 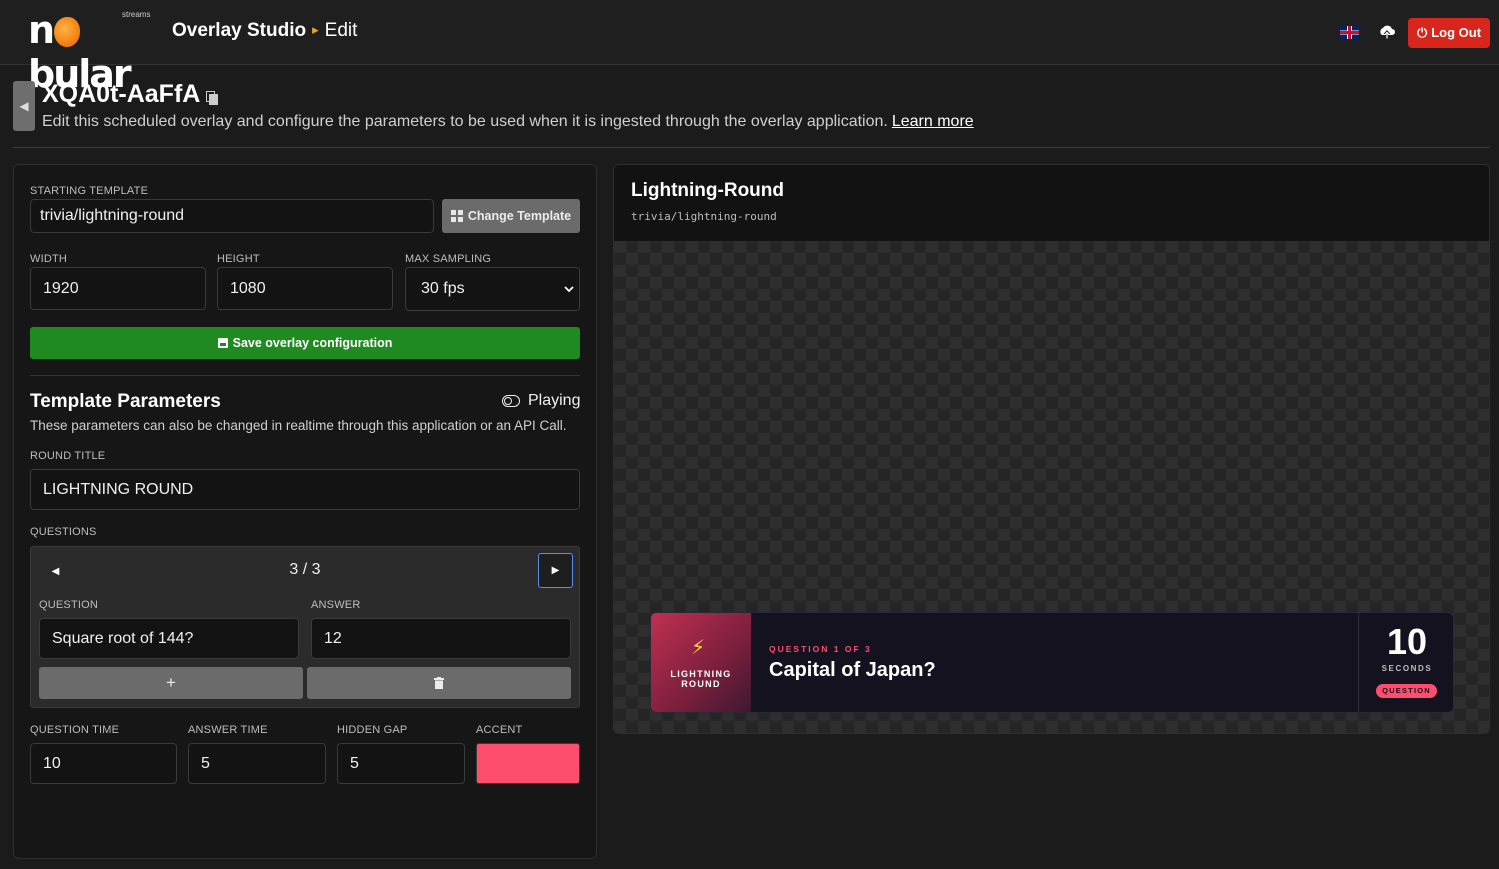 I want to click on starting-template-input: trivia/lightning-round, so click(x=232, y=216).